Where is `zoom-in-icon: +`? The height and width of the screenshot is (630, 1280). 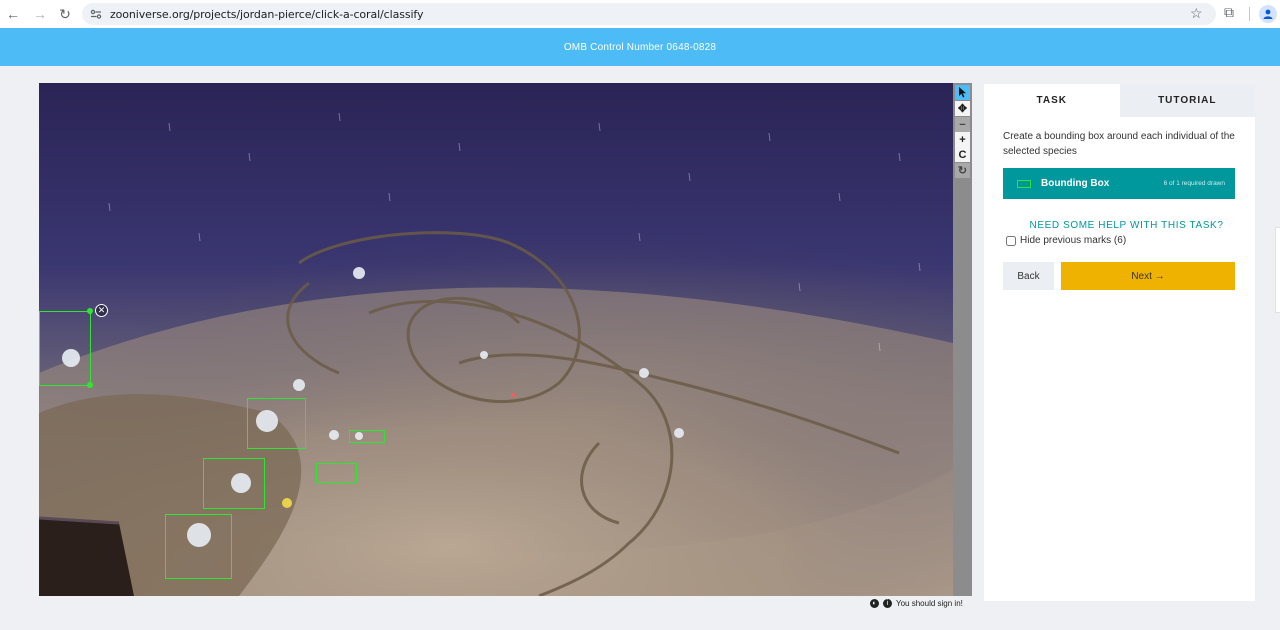
zoom-in-icon: + is located at coordinates (962, 139).